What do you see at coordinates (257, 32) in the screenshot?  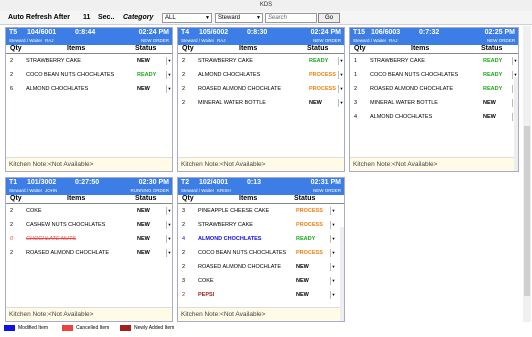 I see `elapsed-time: 0:8:30` at bounding box center [257, 32].